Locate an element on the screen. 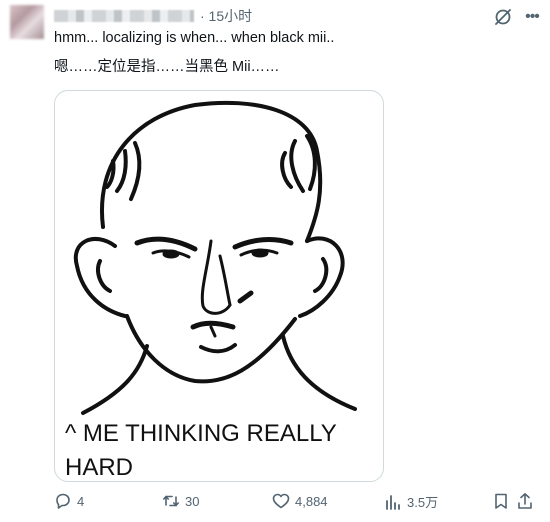 The height and width of the screenshot is (522, 550). reply-icon is located at coordinates (63, 501).